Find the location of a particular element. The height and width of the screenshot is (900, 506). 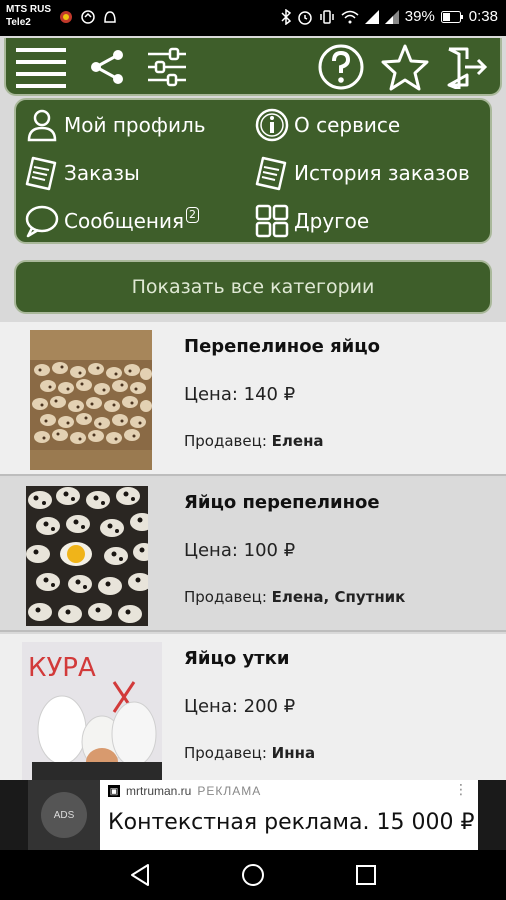

recents-icon is located at coordinates (366, 875).